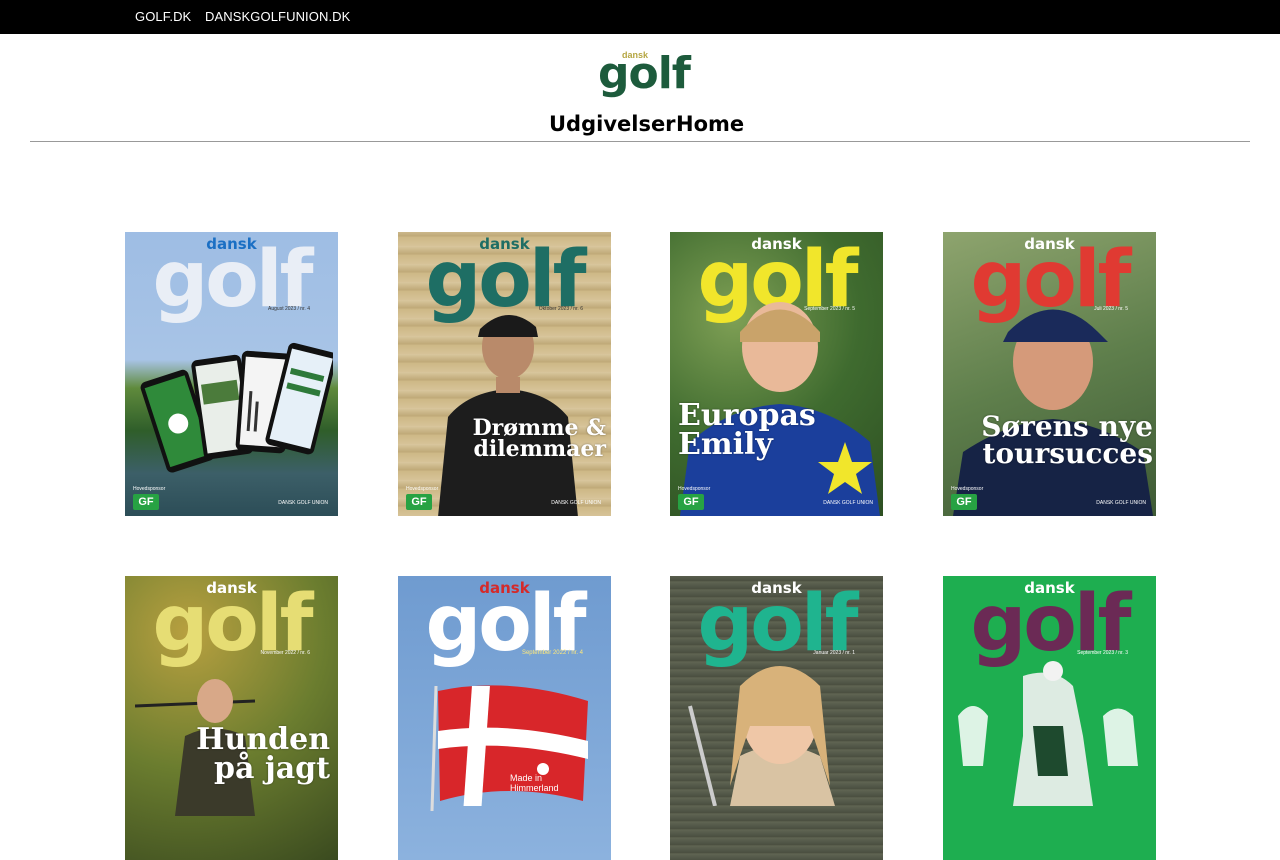 The image size is (1280, 860). Describe the element at coordinates (534, 783) in the screenshot. I see `flag-text: Made in Himmerland` at that location.